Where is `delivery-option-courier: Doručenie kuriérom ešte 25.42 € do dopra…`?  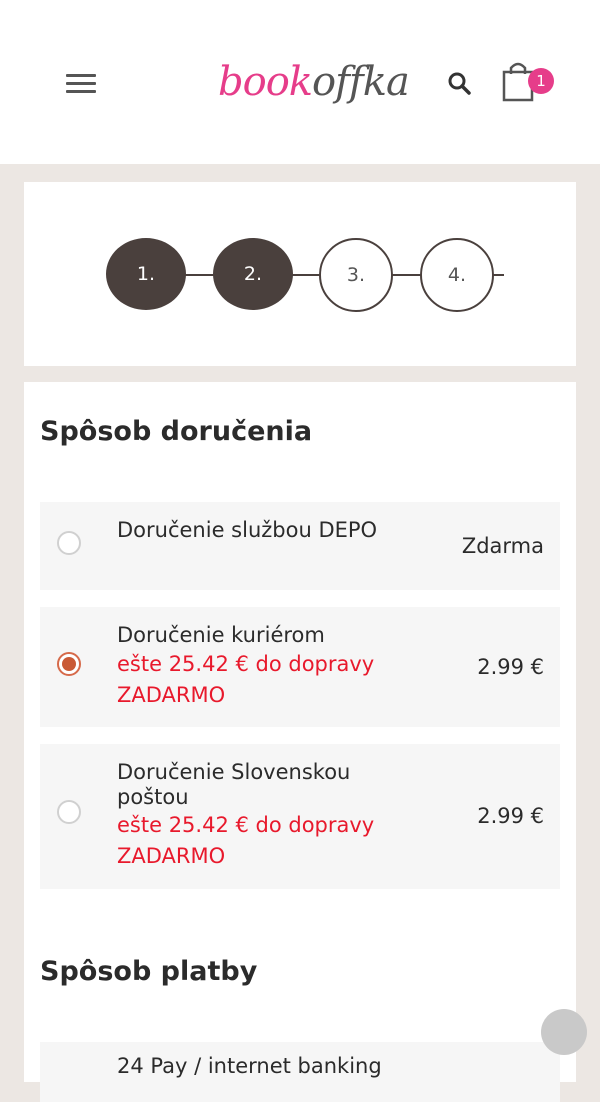 delivery-option-courier: Doručenie kuriérom ešte 25.42 € do dopra… is located at coordinates (300, 667).